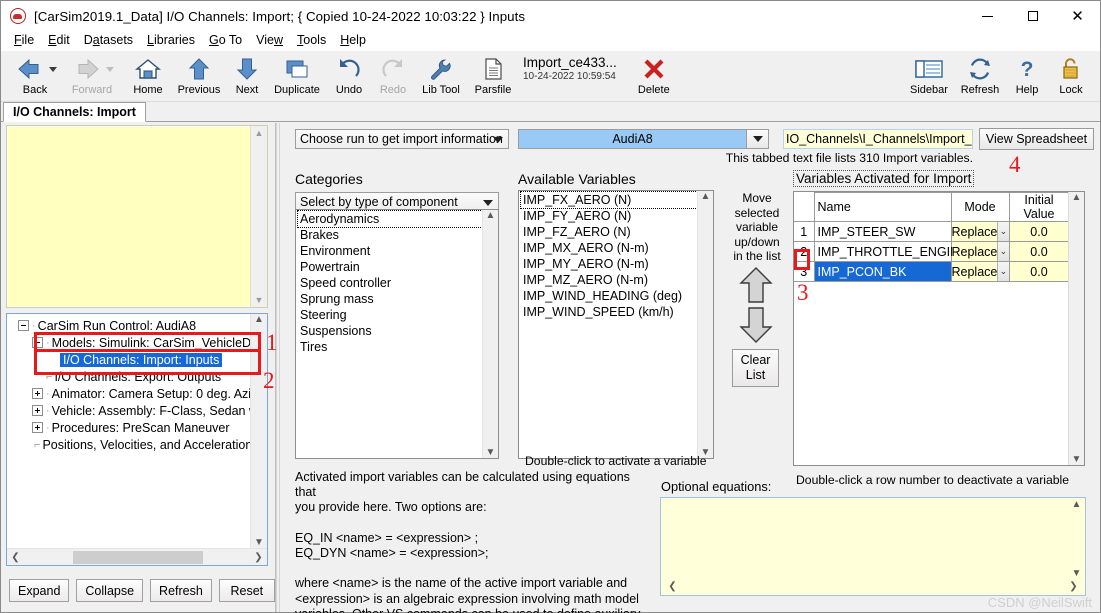  I want to click on optional-equations-text, so click(865, 539).